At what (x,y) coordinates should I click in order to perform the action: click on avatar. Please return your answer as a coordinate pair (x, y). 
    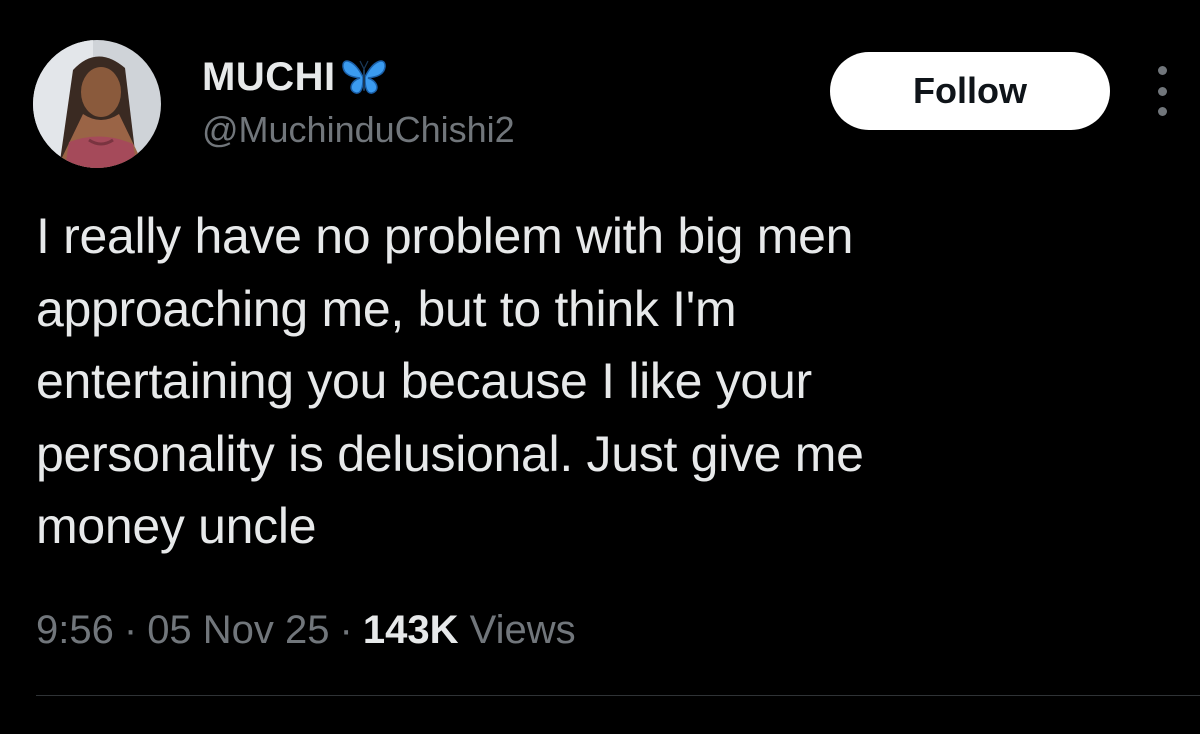
    Looking at the image, I should click on (97, 104).